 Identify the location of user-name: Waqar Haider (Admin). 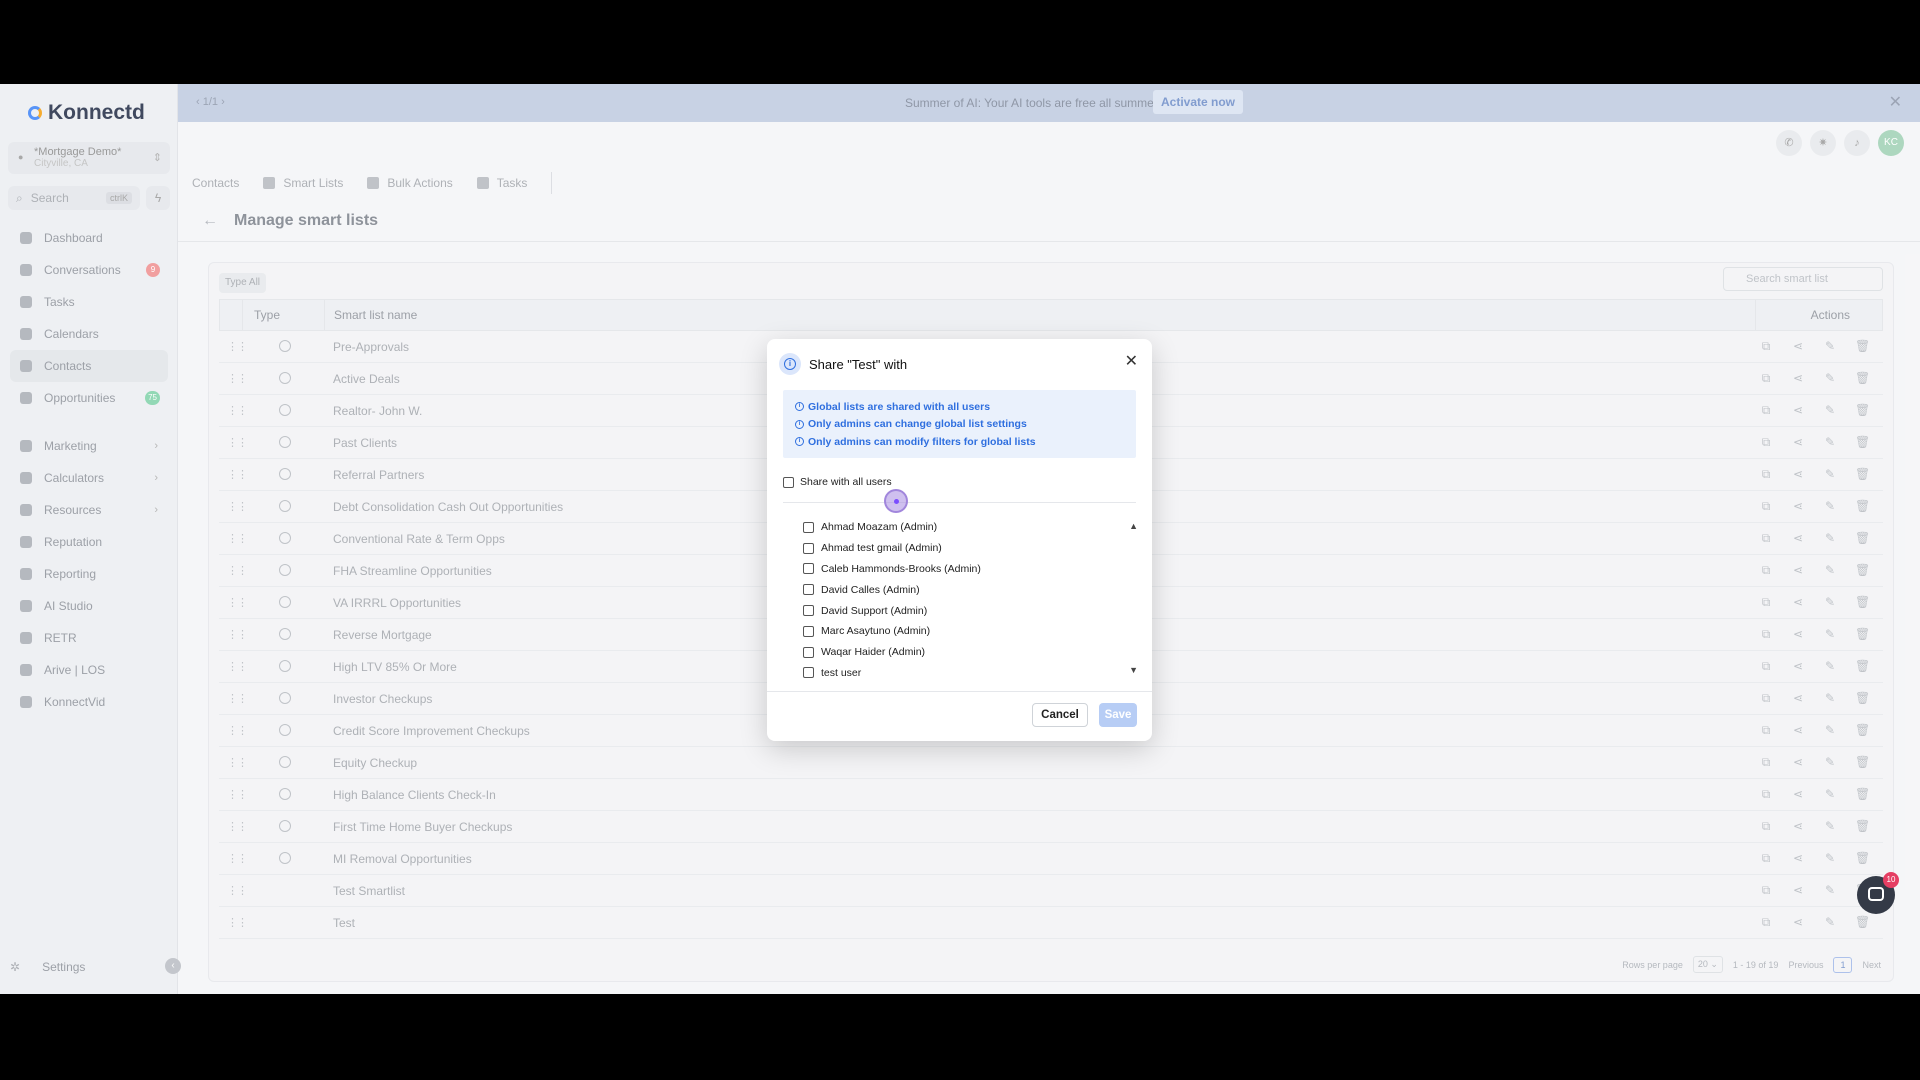
(873, 652).